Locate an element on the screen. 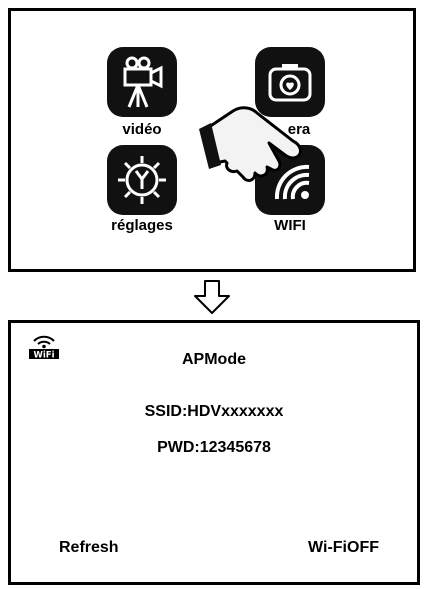 The image size is (424, 589). refresh-button: Refresh is located at coordinates (89, 548).